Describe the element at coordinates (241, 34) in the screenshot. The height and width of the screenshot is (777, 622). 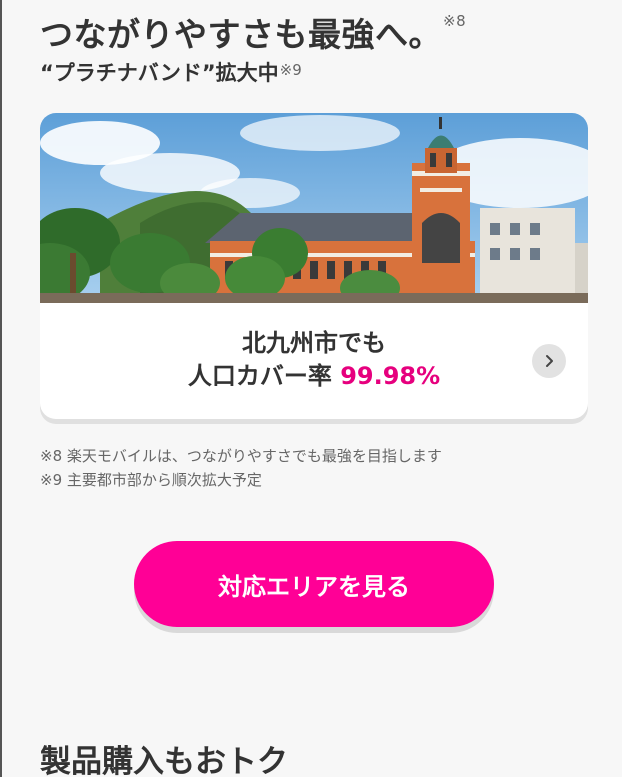
I see `headline-text: つながりやすさも最強へ。` at that location.